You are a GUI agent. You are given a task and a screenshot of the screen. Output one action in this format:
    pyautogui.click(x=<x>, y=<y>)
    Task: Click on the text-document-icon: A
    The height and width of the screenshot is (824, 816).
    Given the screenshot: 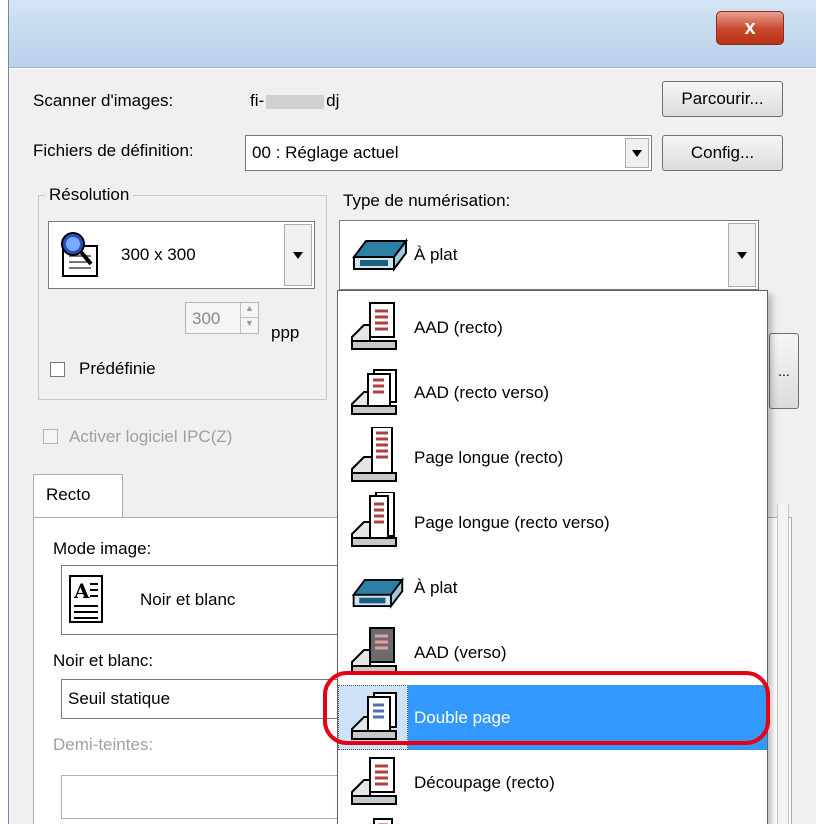 What is the action you would take?
    pyautogui.click(x=86, y=599)
    